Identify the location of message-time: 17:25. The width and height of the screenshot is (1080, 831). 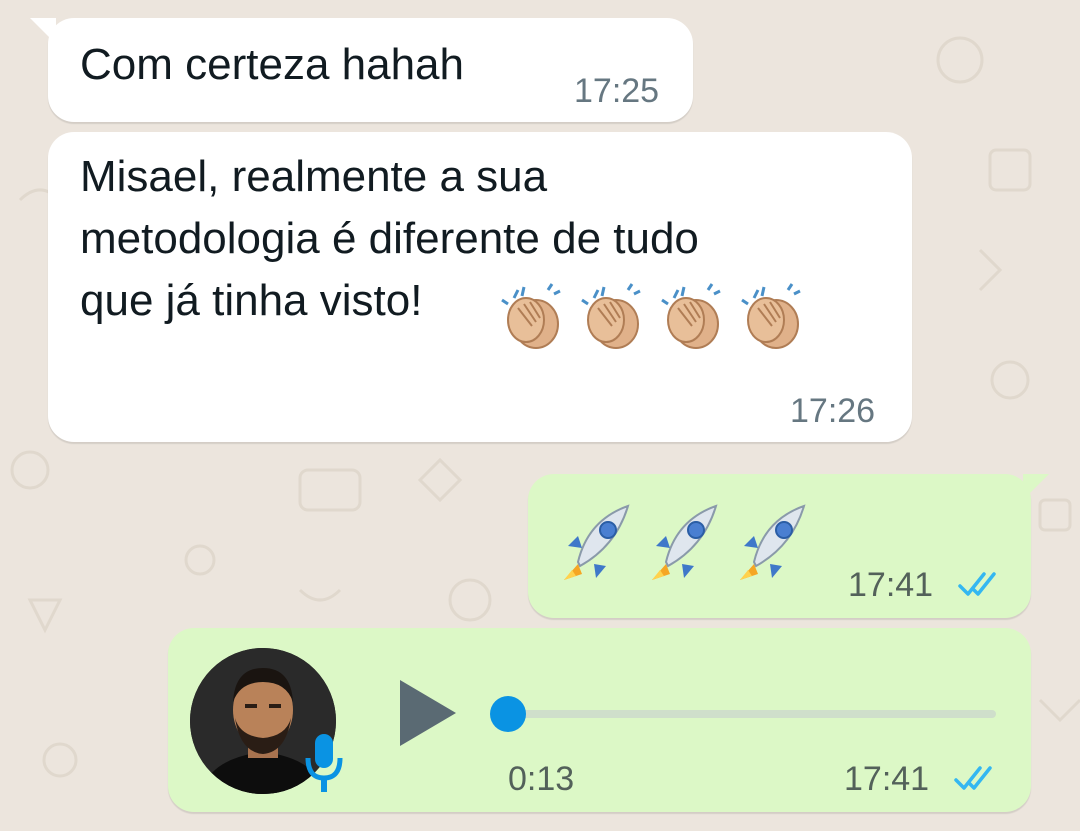
(617, 91).